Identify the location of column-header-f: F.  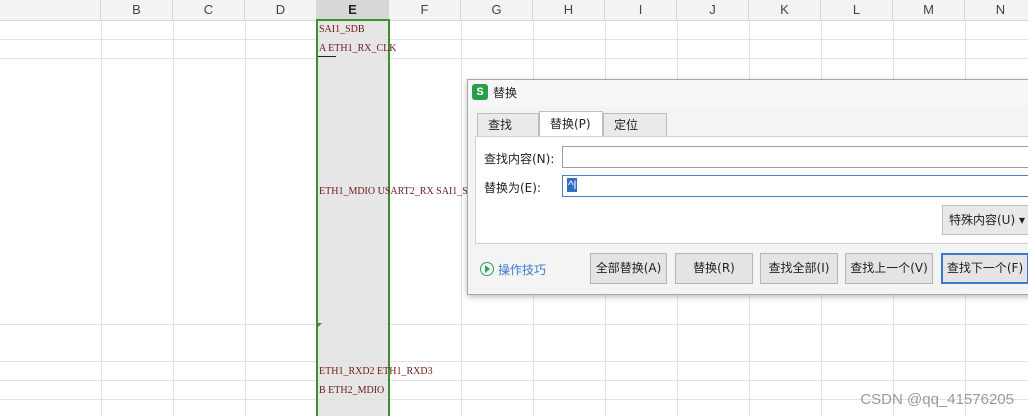
(425, 10).